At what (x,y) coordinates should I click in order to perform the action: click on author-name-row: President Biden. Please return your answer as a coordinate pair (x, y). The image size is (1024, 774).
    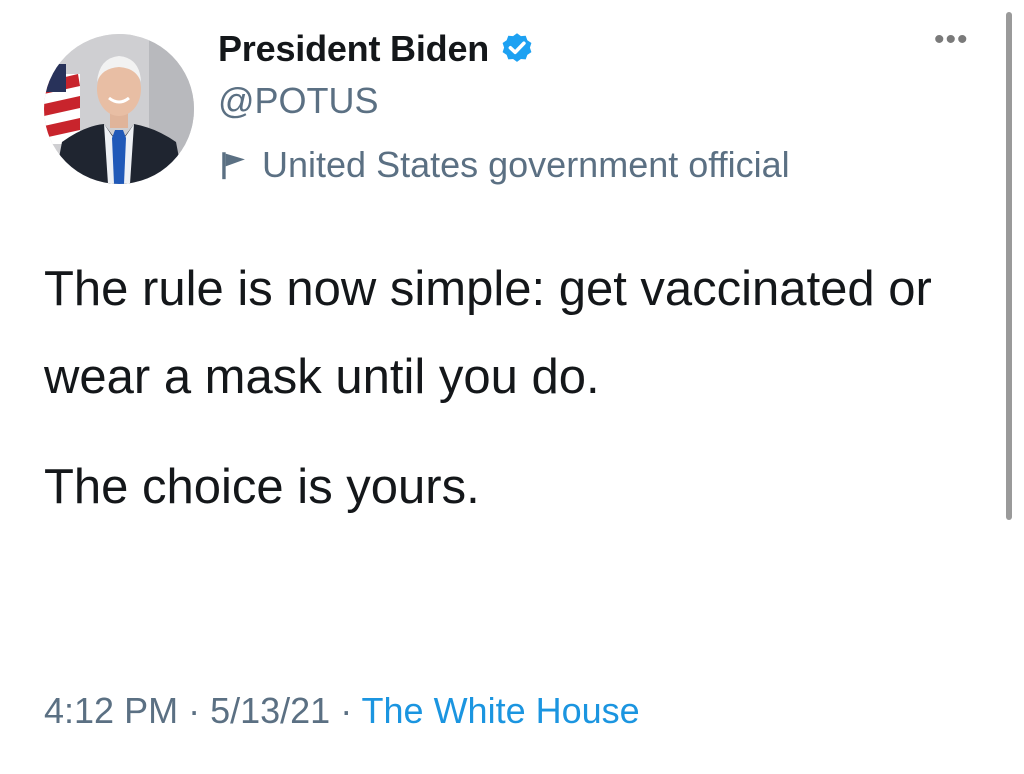
    Looking at the image, I should click on (376, 49).